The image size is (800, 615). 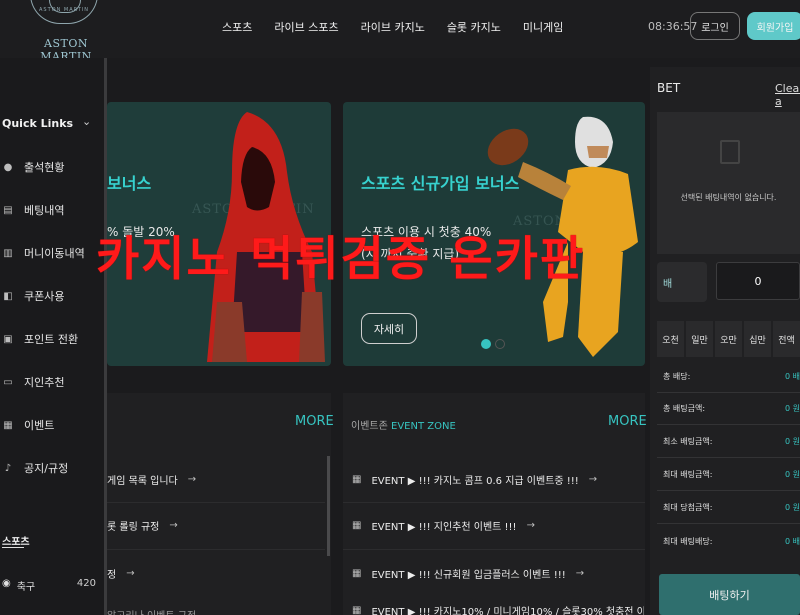 I want to click on place-bet-button: 배팅하기, so click(x=729, y=594).